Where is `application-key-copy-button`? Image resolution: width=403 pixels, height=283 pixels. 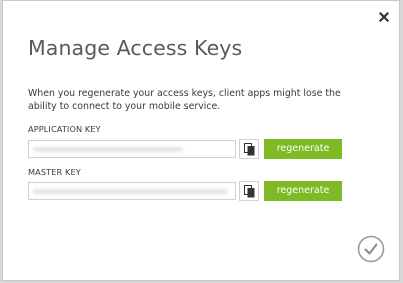 application-key-copy-button is located at coordinates (249, 149).